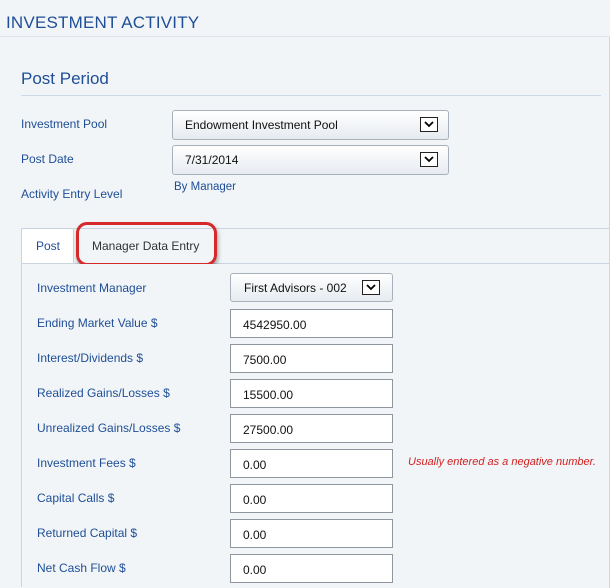 Image resolution: width=610 pixels, height=588 pixels. I want to click on ending-market-value-label: Ending Market Value $, so click(97, 323).